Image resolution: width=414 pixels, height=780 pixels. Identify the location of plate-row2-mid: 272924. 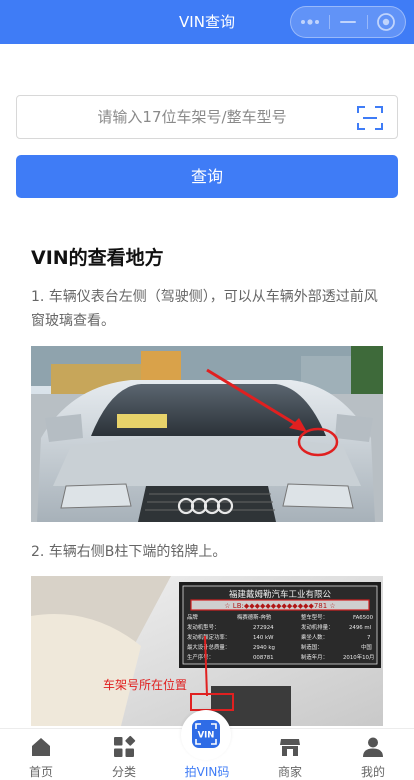
(263, 628).